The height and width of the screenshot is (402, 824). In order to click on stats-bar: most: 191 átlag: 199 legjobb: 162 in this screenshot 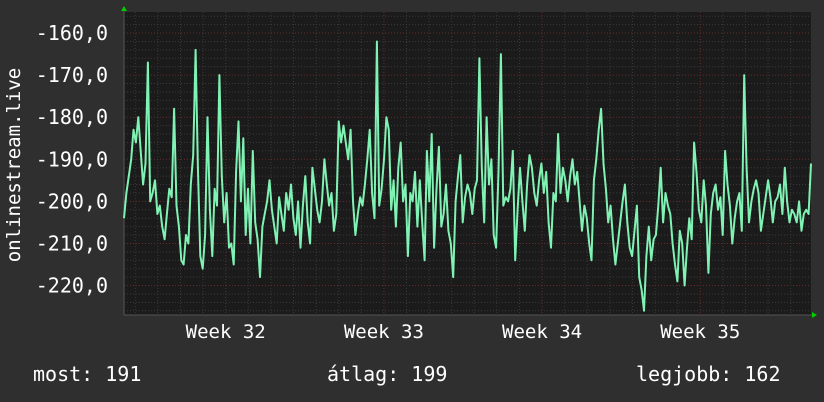, I will do `click(412, 376)`.